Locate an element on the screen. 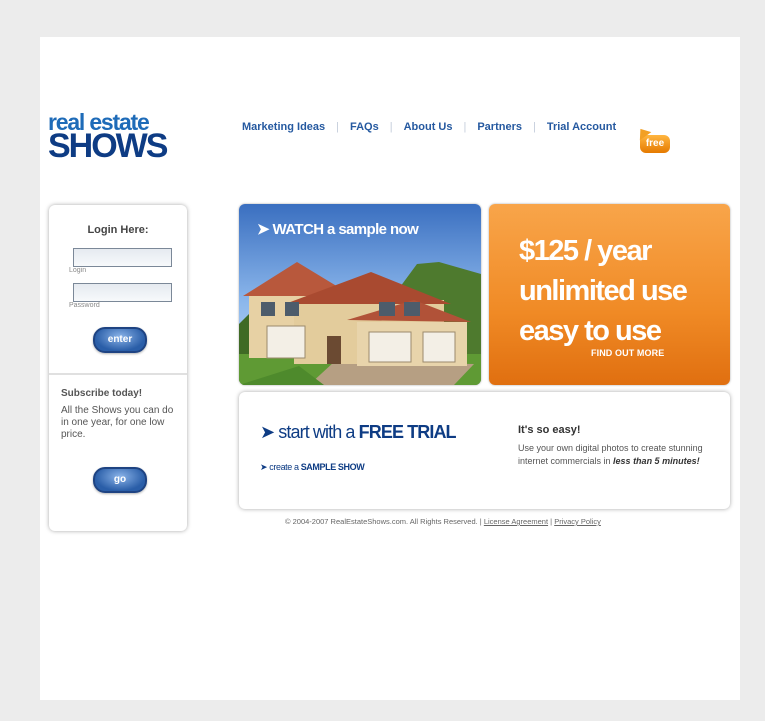  nav-trial-account: Trial Account is located at coordinates (581, 127).